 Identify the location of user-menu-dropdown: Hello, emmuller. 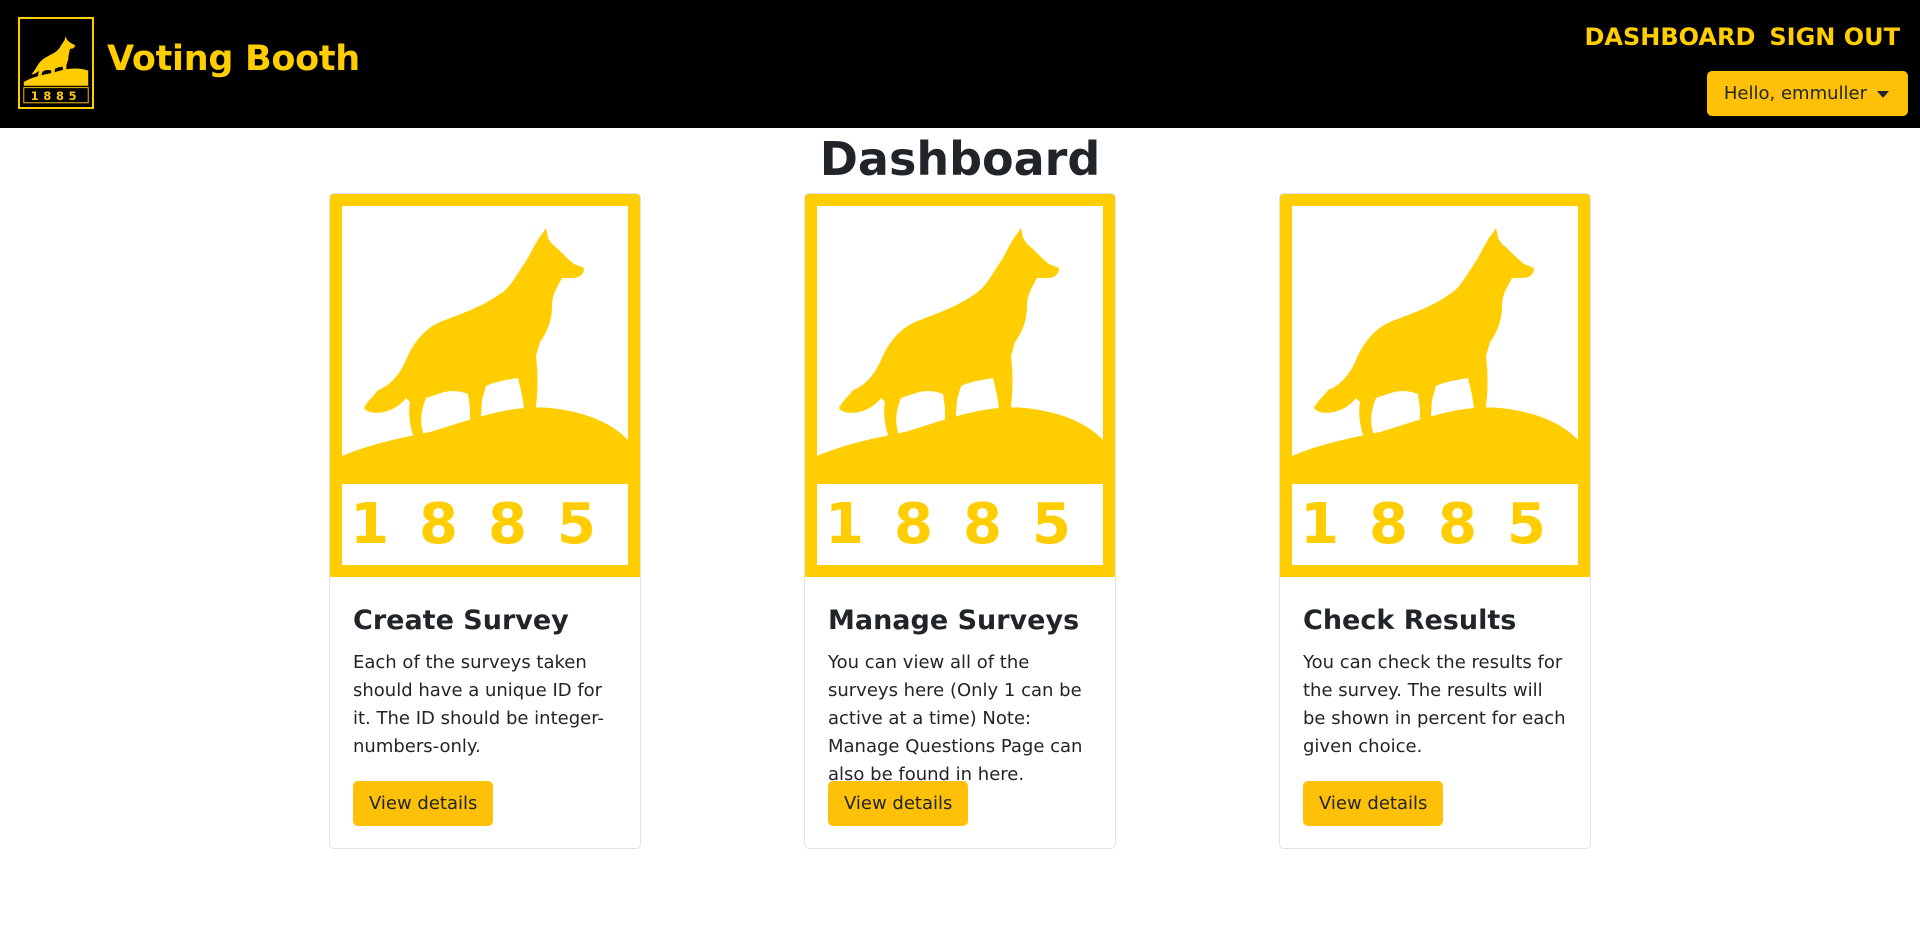
(1807, 93).